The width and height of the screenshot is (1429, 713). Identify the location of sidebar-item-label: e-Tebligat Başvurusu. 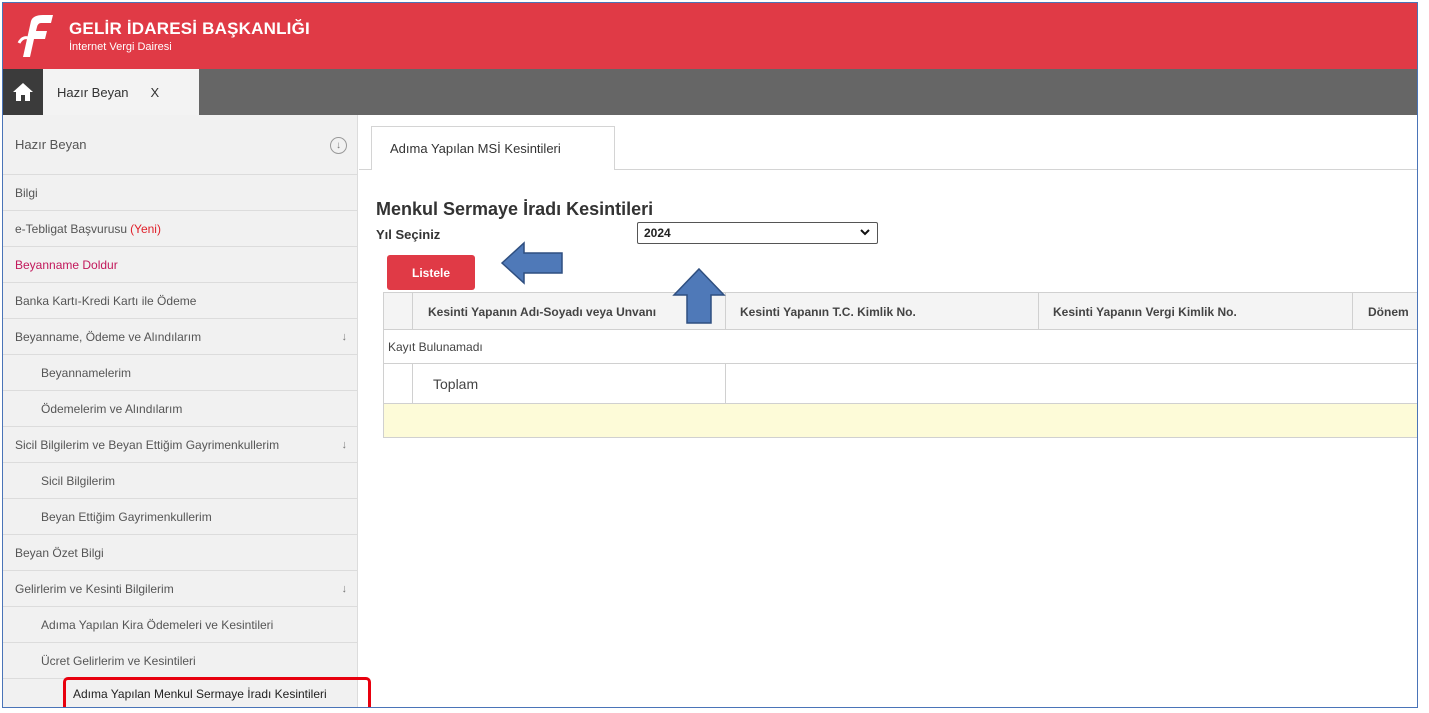
(71, 228).